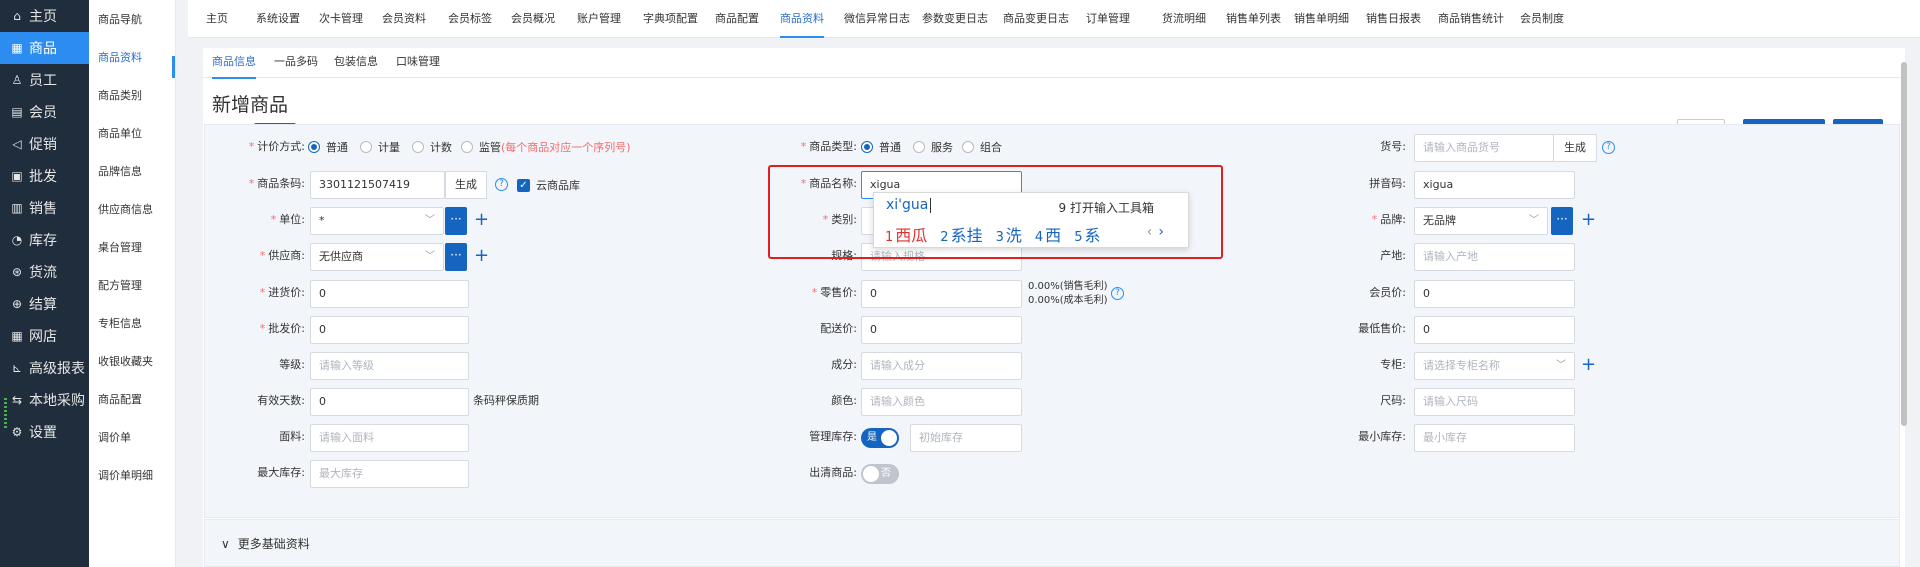 This screenshot has height=567, width=1920. What do you see at coordinates (17, 432) in the screenshot?
I see `gear-icon: ⚙` at bounding box center [17, 432].